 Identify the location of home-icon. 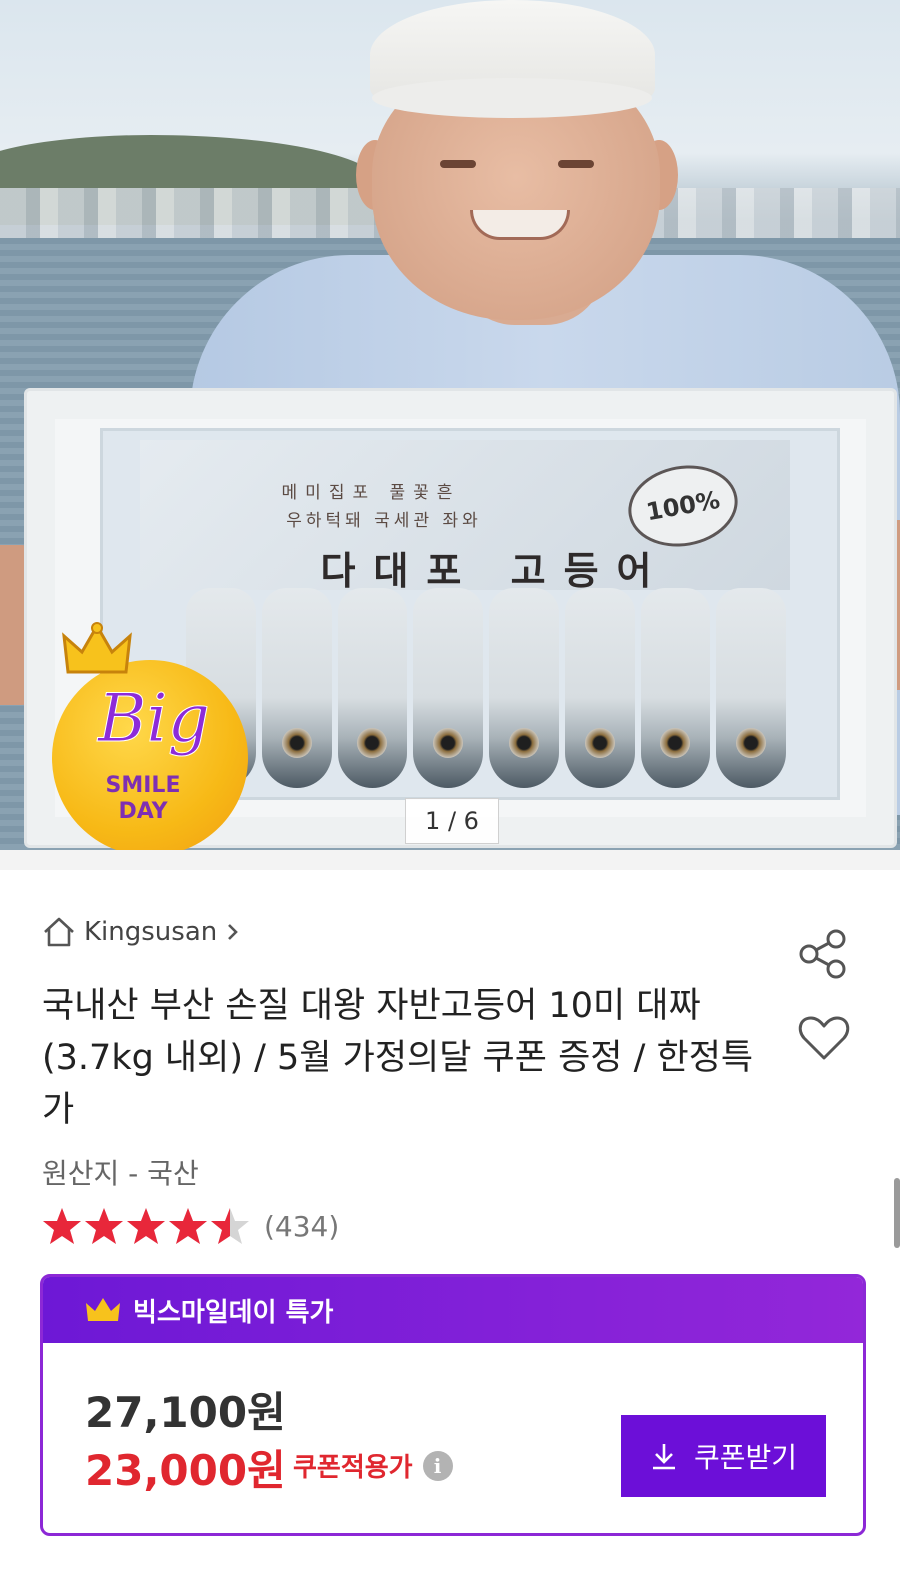
(59, 932).